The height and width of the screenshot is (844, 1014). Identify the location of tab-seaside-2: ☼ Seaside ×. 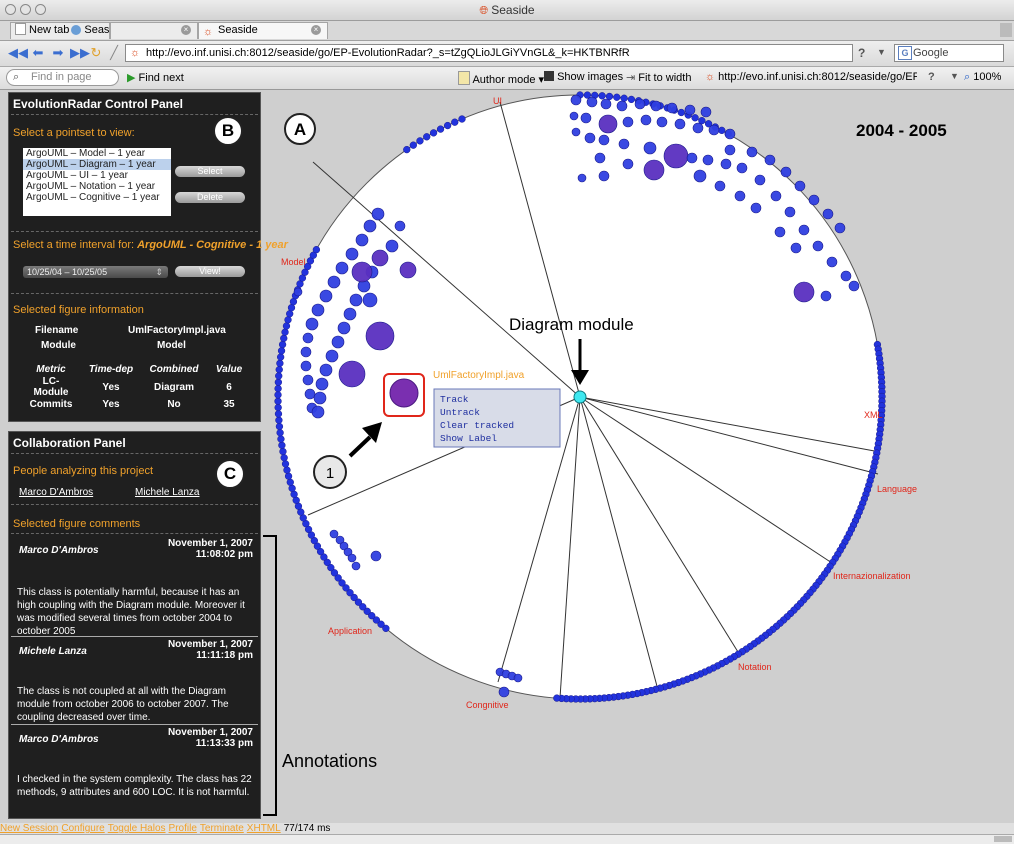
(263, 30).